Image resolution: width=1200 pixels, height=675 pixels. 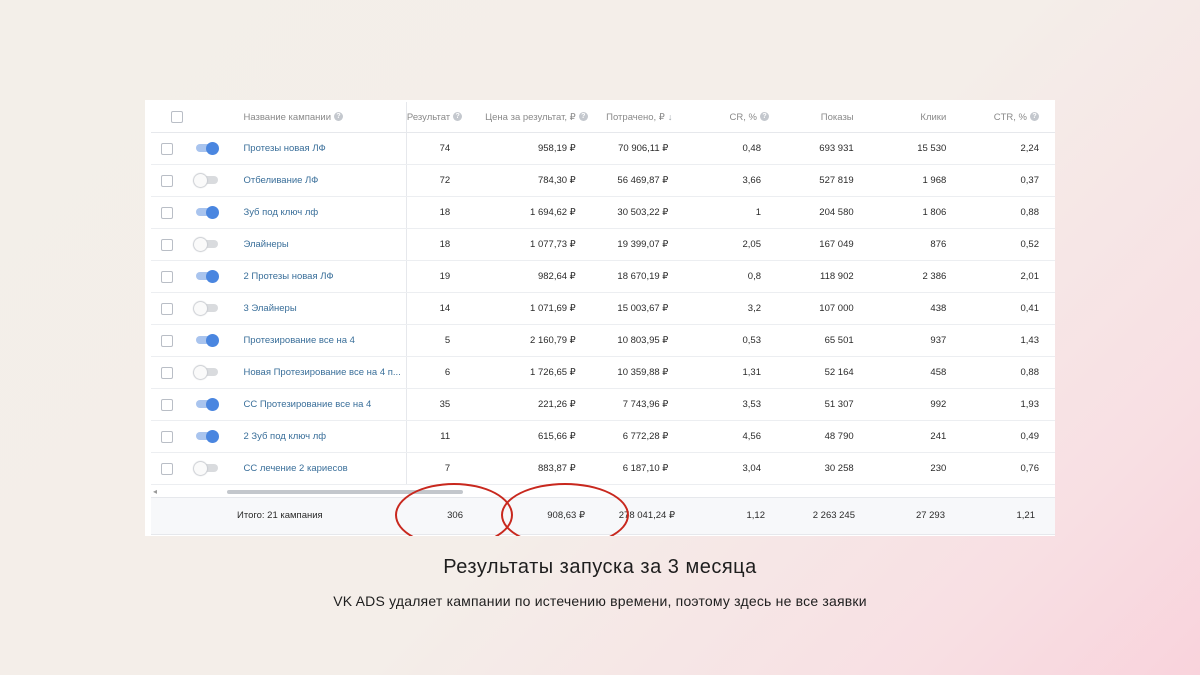 What do you see at coordinates (922, 117) in the screenshot?
I see `header-clicks: Клики` at bounding box center [922, 117].